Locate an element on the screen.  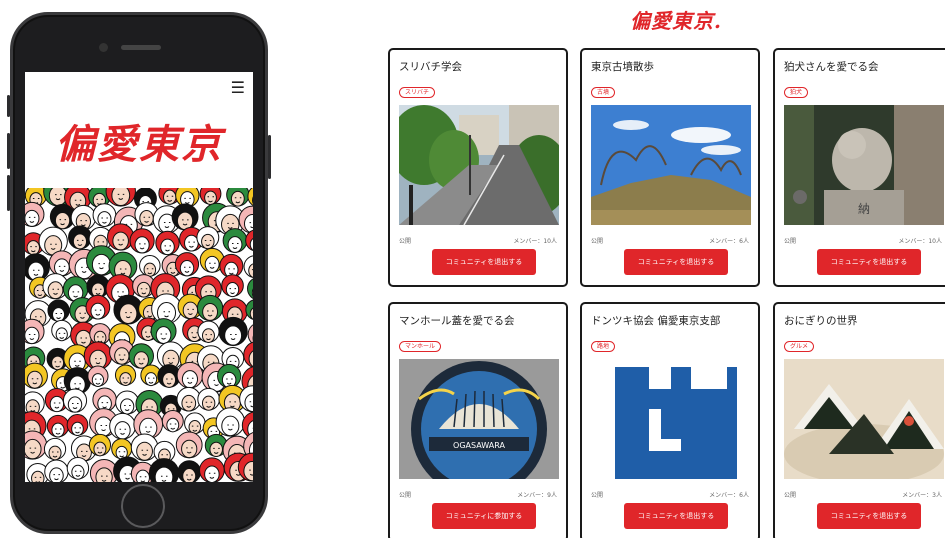
community-card: スリバチ学会 スリバチ 公開 メンバー：10人 コミュニティを退出する is located at coordinates (478, 167).